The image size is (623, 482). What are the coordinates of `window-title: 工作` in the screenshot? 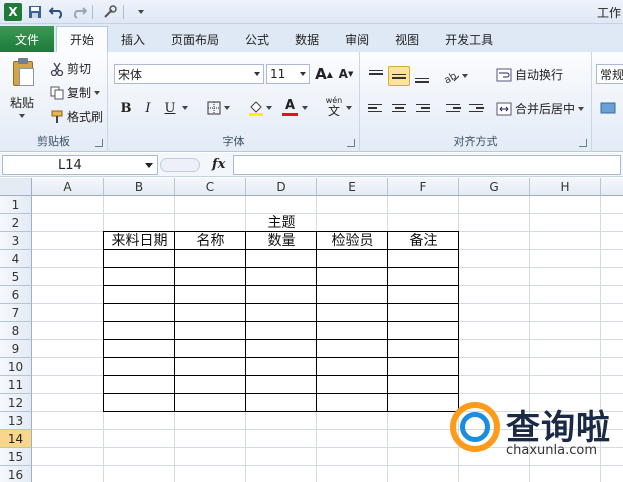 It's located at (608, 13).